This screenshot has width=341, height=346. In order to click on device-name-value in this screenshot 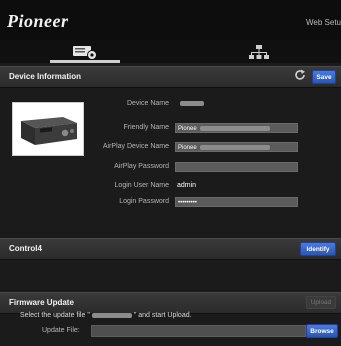, I will do `click(190, 103)`.